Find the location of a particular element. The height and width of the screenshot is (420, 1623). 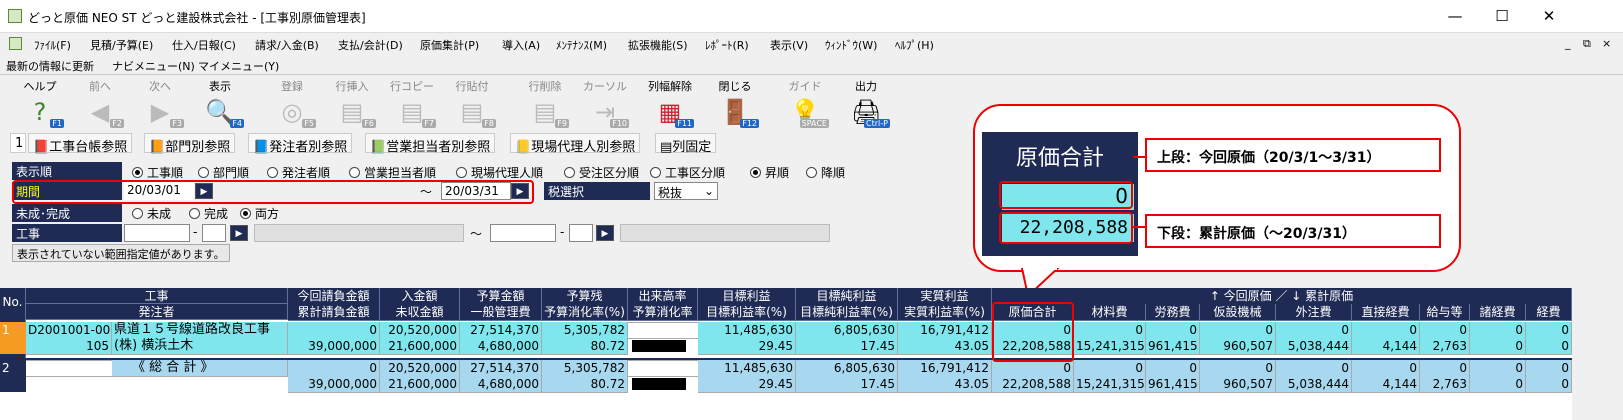

row-2-top-col-10: 0 is located at coordinates (1173, 368).